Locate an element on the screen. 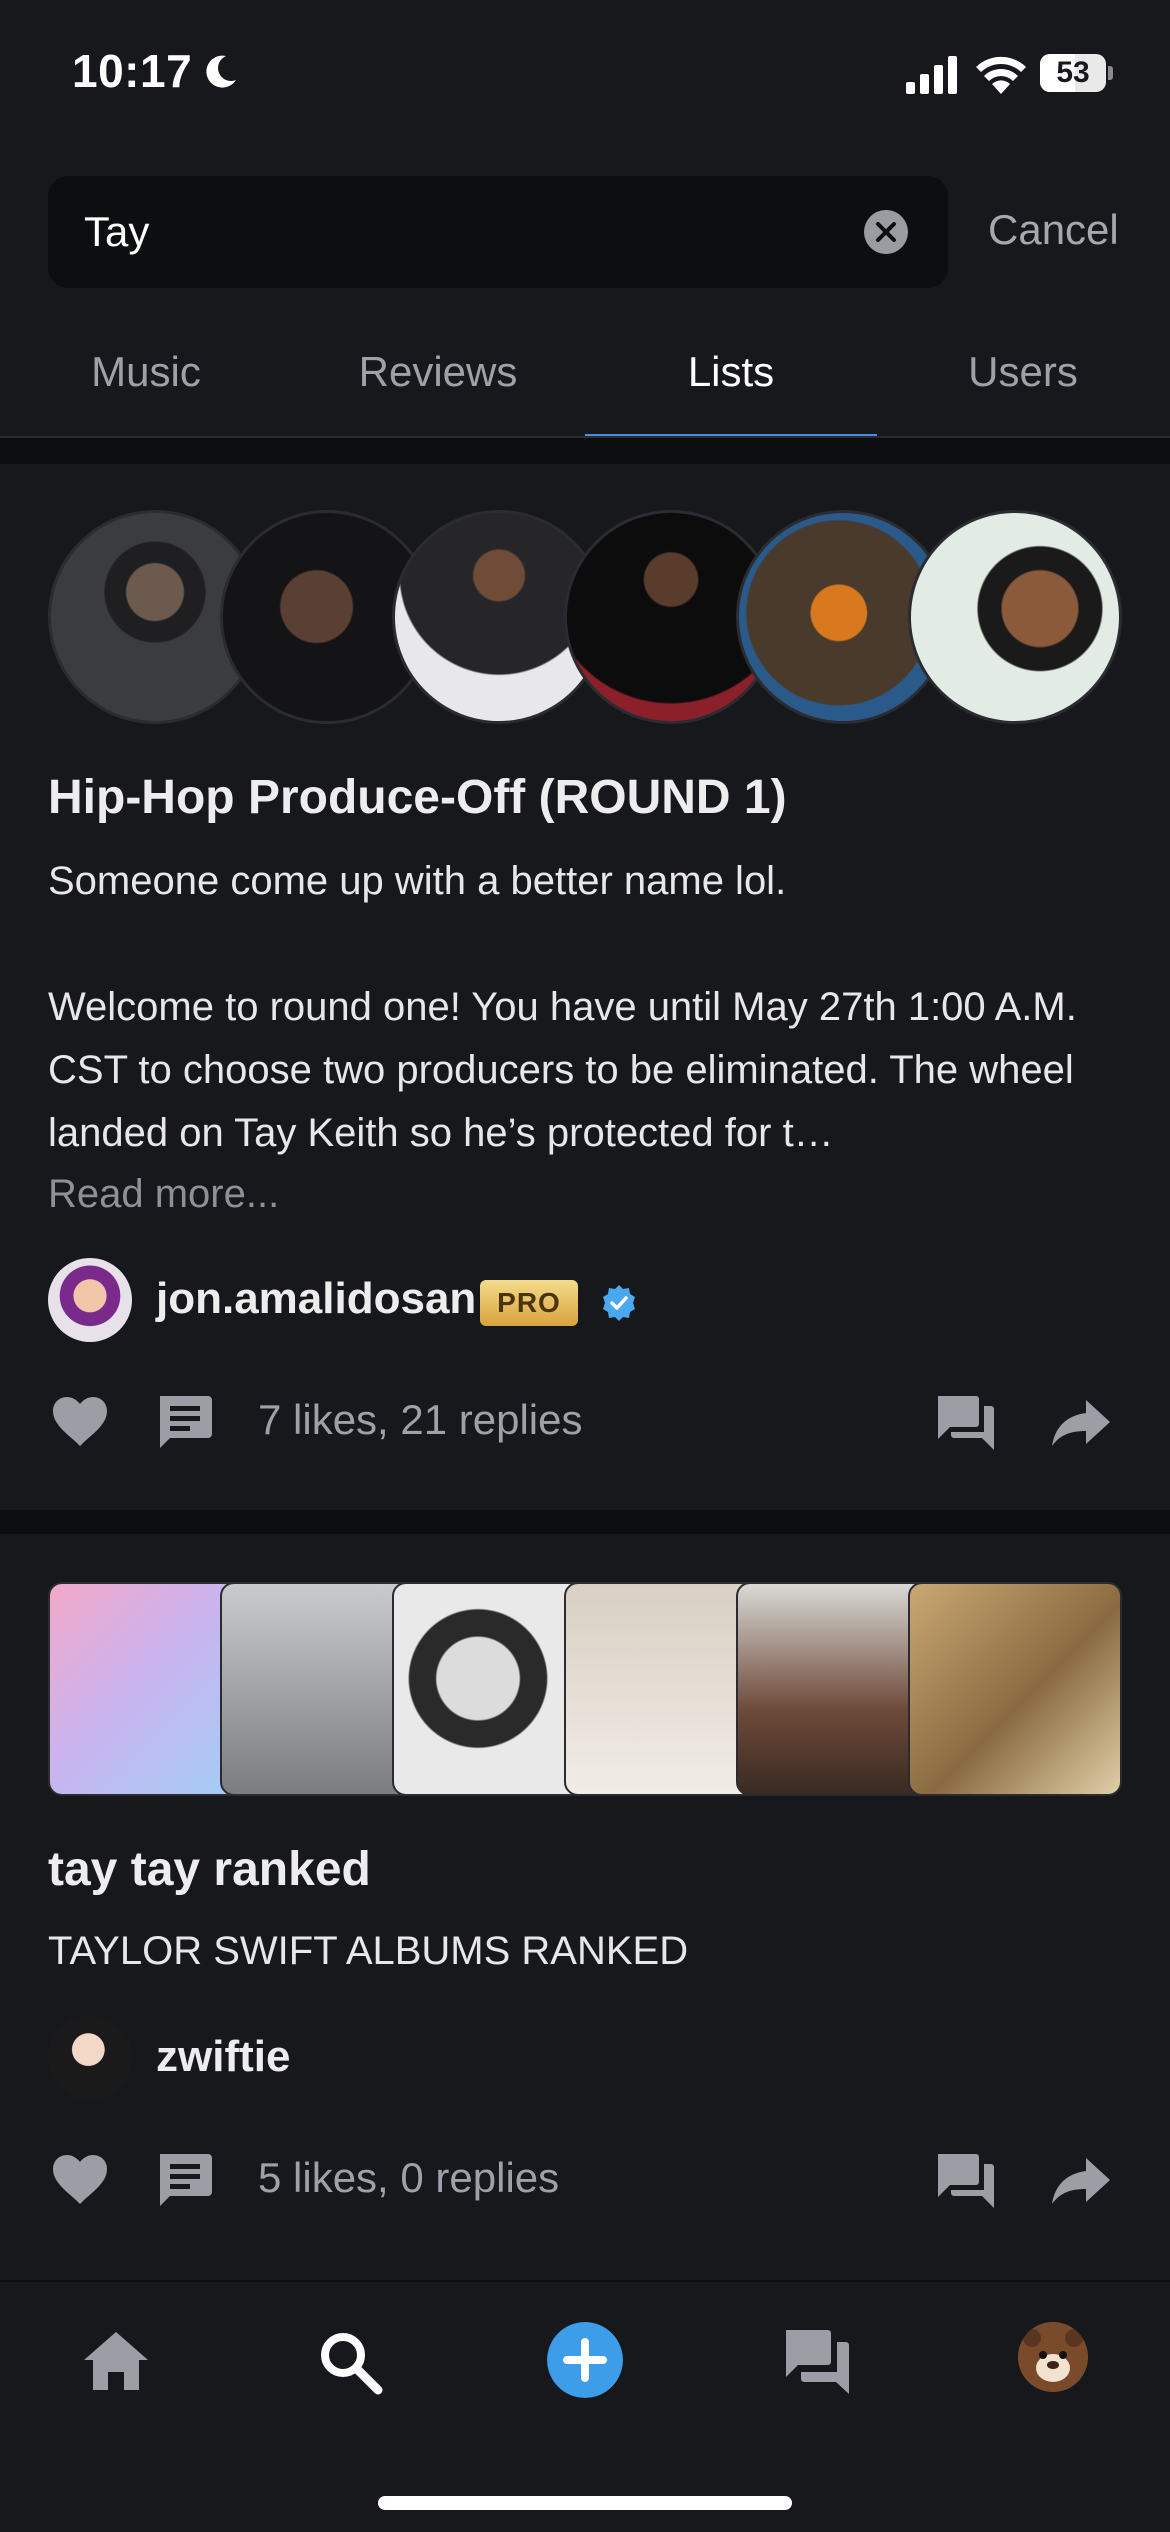  home-indicator is located at coordinates (585, 2503).